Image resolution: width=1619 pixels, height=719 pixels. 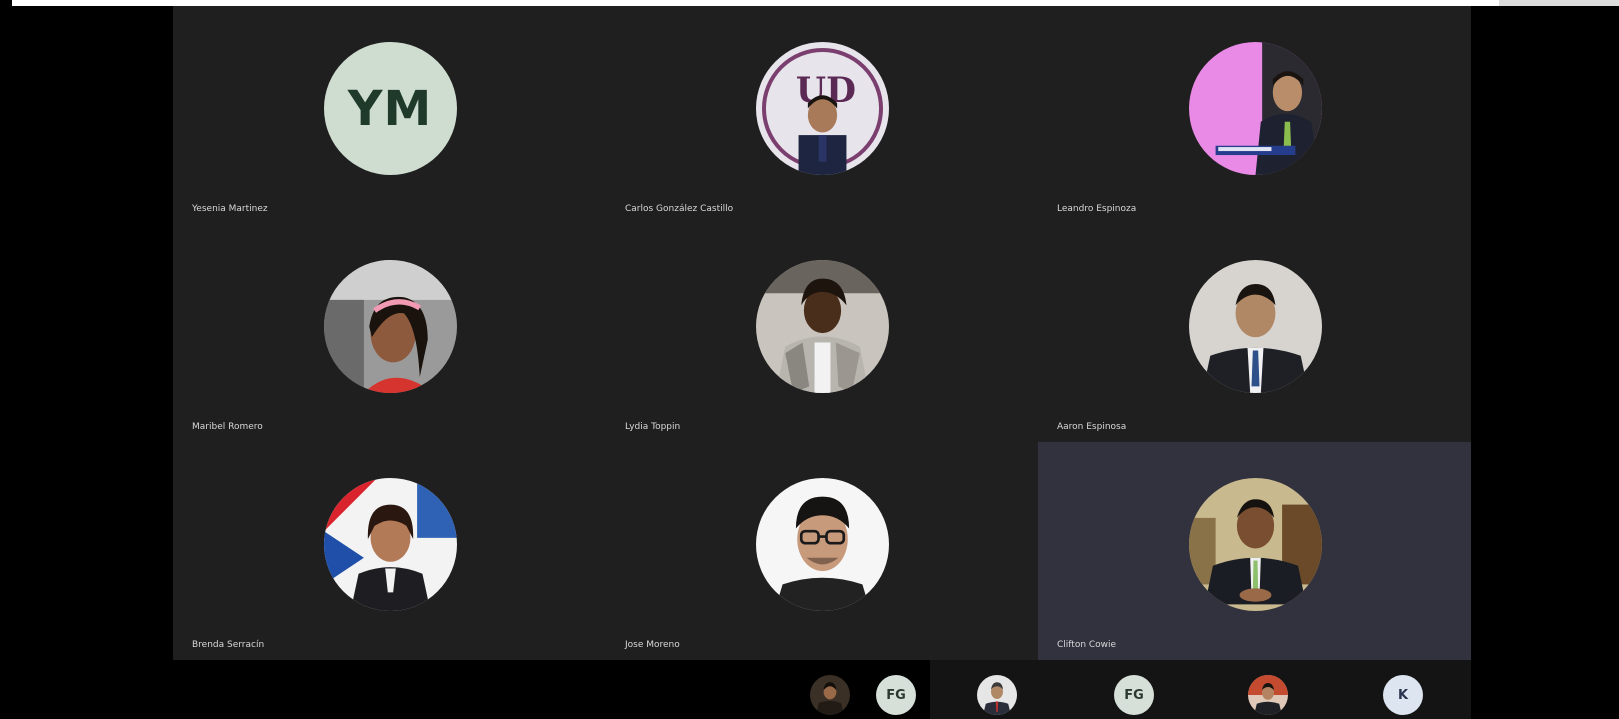 I want to click on participant-name: Jose Moreno, so click(x=652, y=645).